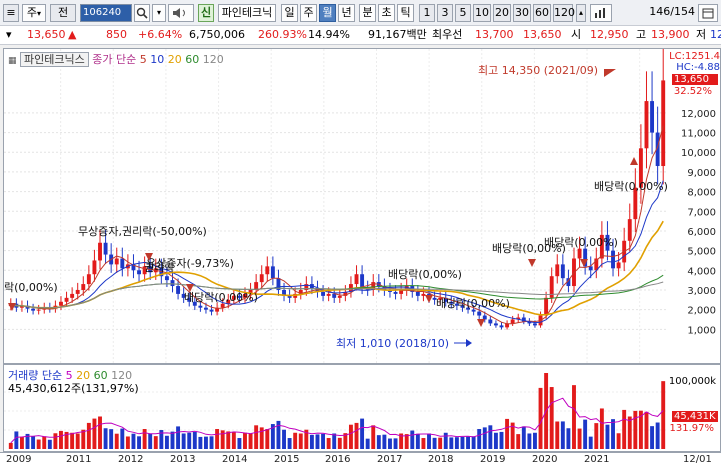  Describe the element at coordinates (601, 13) in the screenshot. I see `bars-icon` at that location.